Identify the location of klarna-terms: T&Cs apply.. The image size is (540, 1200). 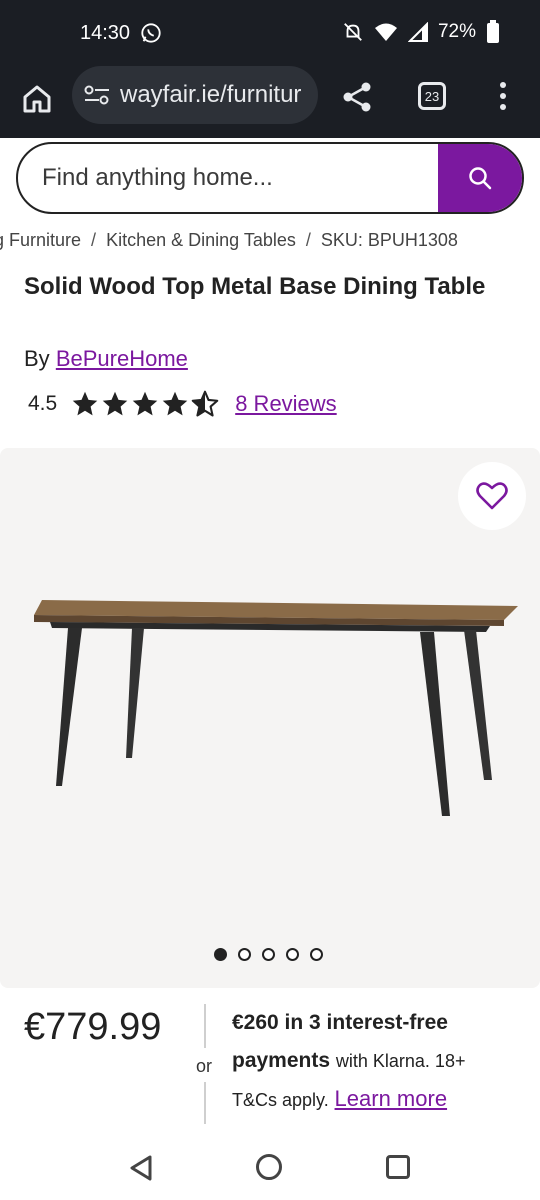
(280, 1100).